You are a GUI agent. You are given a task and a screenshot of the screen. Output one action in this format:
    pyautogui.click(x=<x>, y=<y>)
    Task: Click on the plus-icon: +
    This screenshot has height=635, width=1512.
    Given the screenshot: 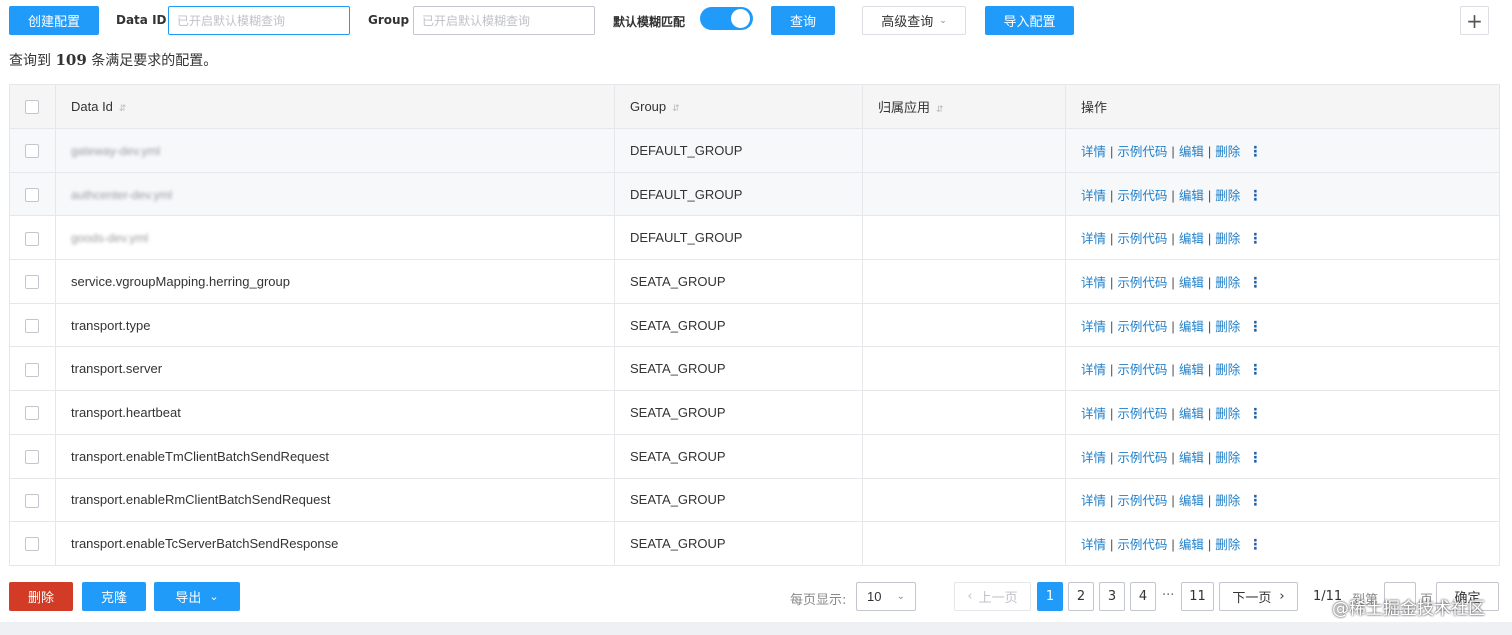 What is the action you would take?
    pyautogui.click(x=1474, y=20)
    